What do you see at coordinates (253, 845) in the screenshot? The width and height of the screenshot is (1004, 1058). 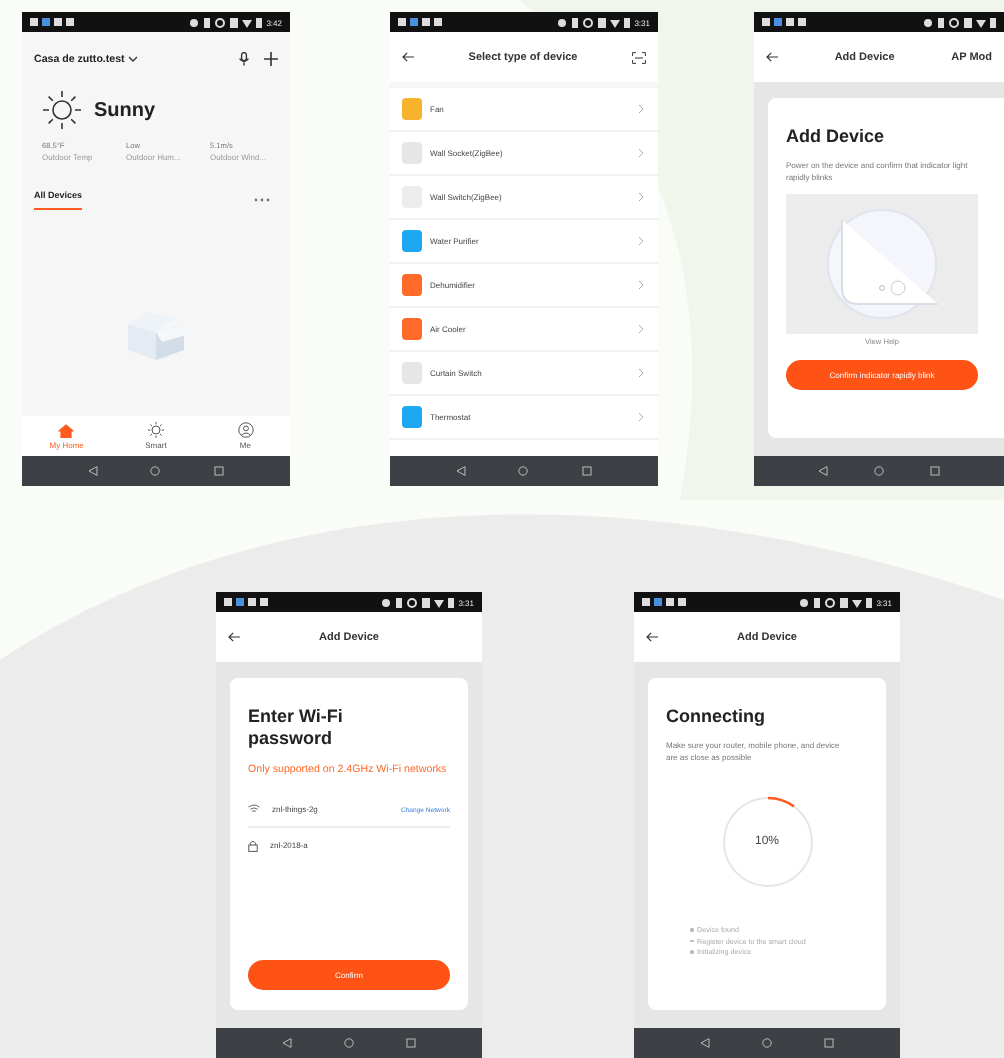 I see `lock-icon` at bounding box center [253, 845].